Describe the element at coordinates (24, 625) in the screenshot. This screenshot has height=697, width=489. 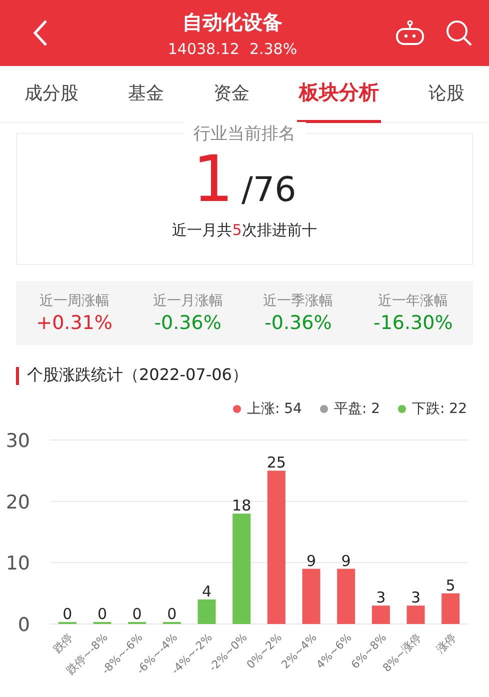
I see `y-tick-label: 0` at that location.